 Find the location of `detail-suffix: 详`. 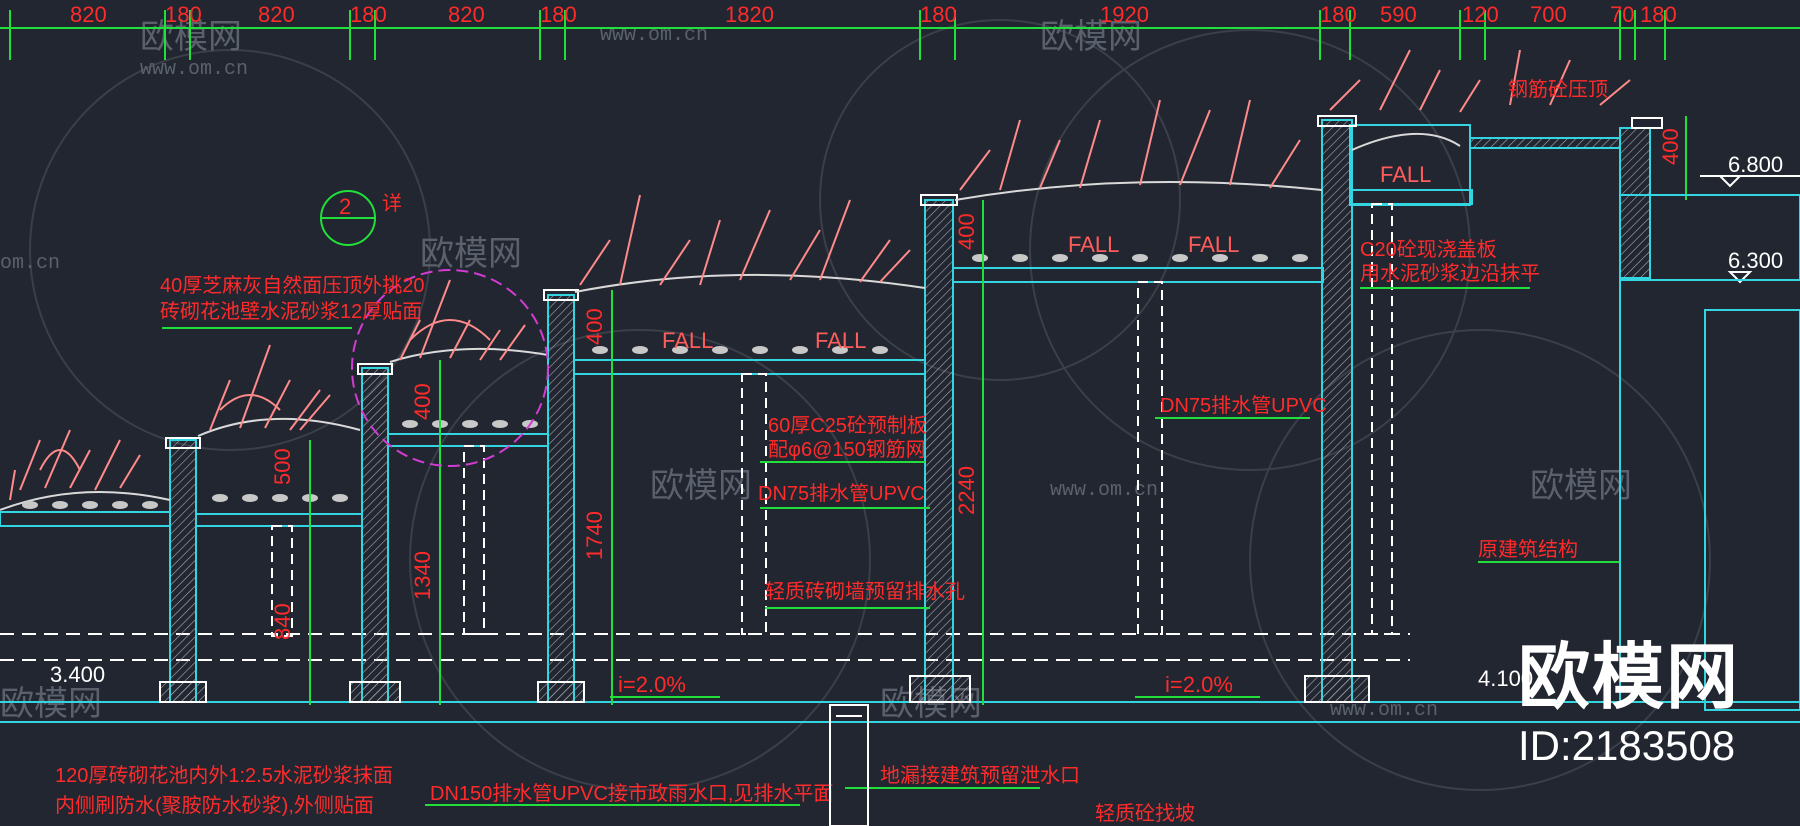

detail-suffix: 详 is located at coordinates (392, 203).